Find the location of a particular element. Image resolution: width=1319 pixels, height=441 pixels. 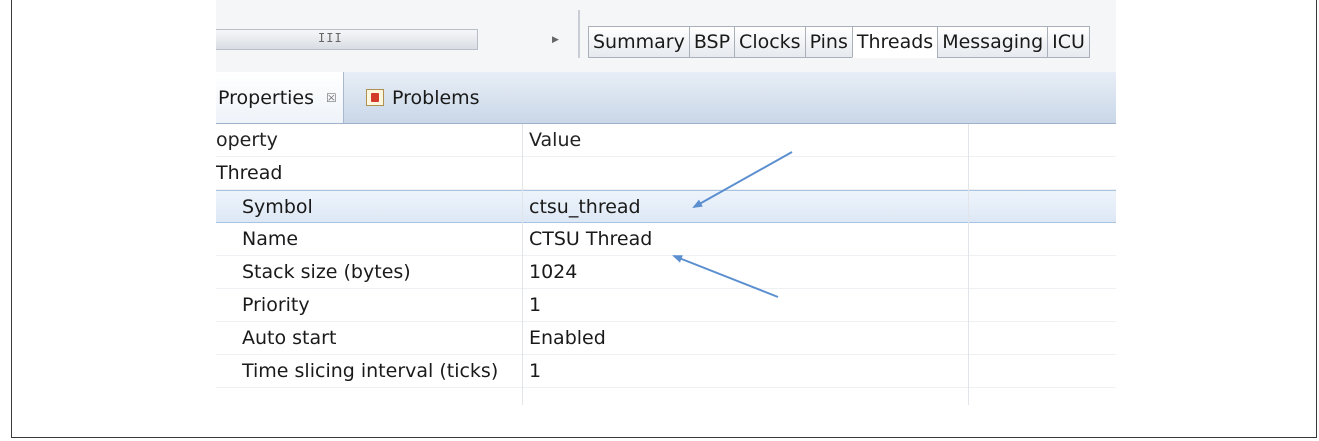

tab-pins: Pins is located at coordinates (828, 42).